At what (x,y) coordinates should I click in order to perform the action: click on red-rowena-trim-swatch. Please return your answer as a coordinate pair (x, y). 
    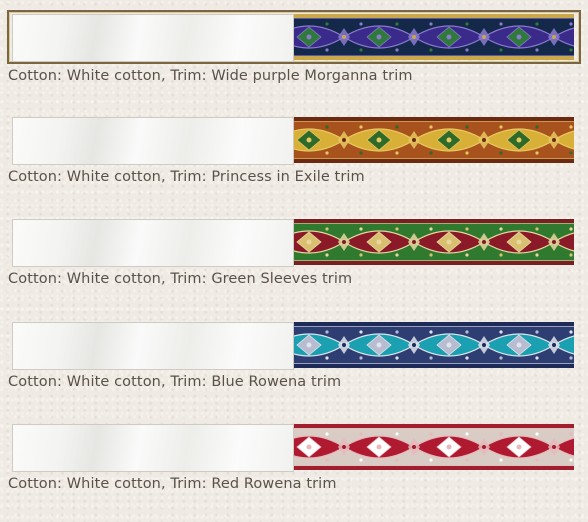
    Looking at the image, I should click on (434, 447).